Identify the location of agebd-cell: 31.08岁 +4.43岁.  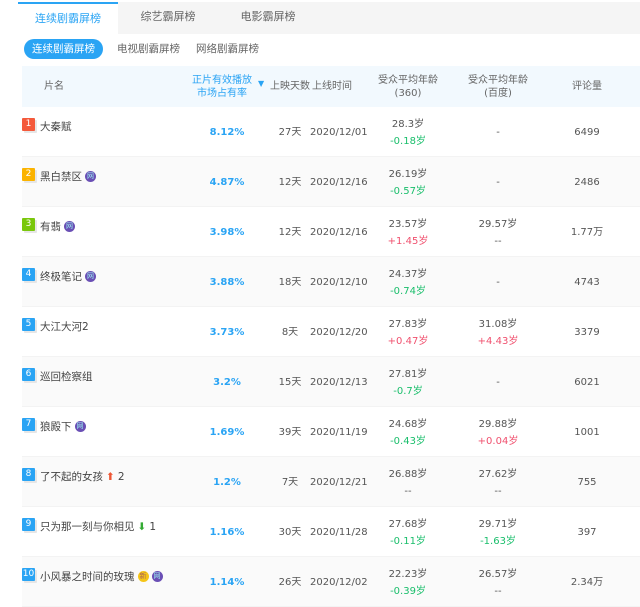
(498, 333).